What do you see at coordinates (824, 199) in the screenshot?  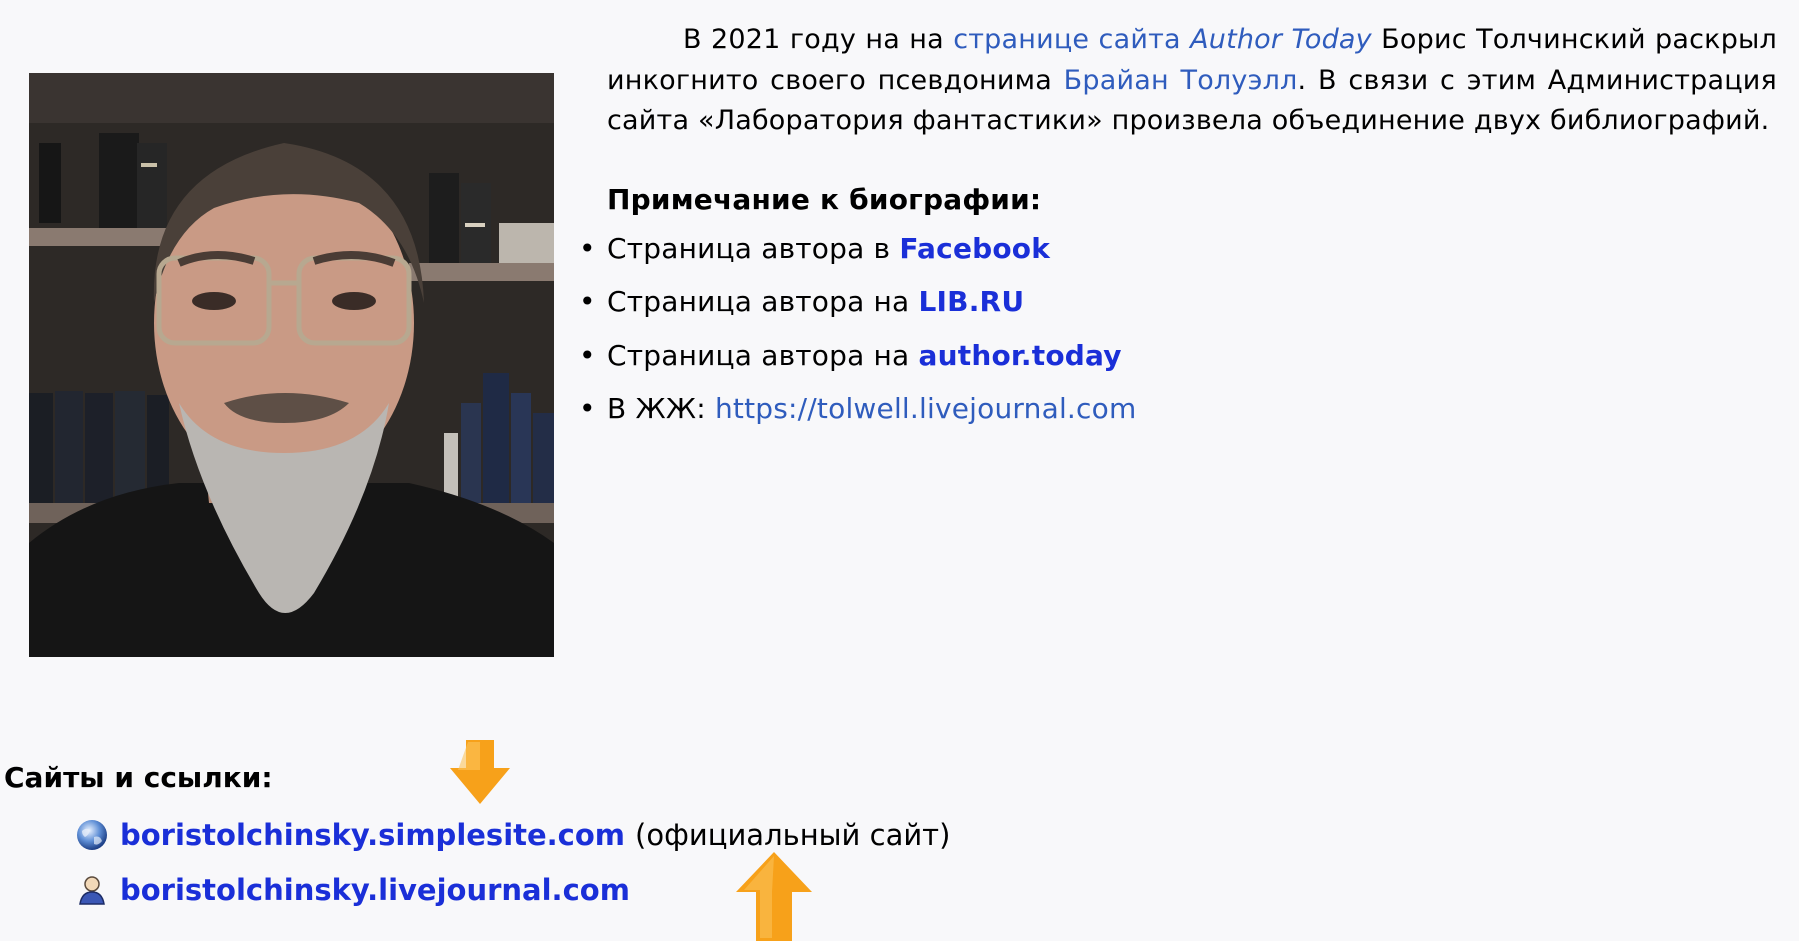 I see `bio-note-title: Примечание к биографии:` at bounding box center [824, 199].